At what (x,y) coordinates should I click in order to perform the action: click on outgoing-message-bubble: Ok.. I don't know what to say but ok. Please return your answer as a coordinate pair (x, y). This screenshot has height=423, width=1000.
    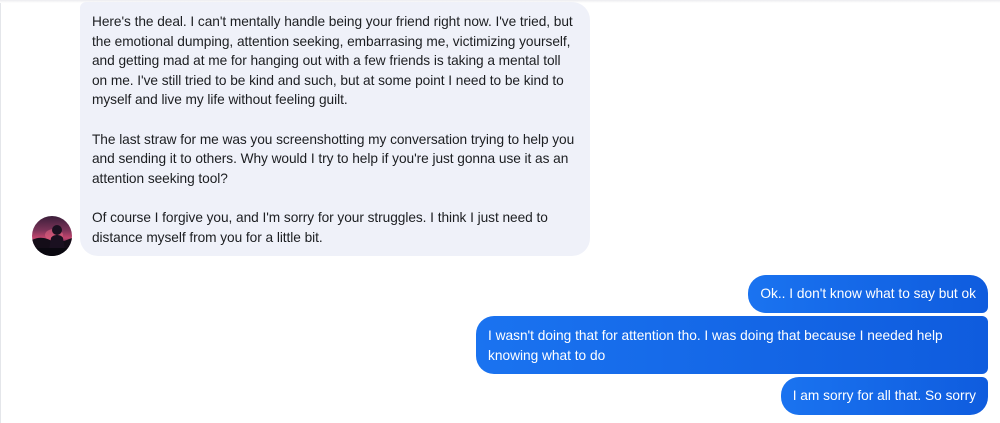
    Looking at the image, I should click on (868, 294).